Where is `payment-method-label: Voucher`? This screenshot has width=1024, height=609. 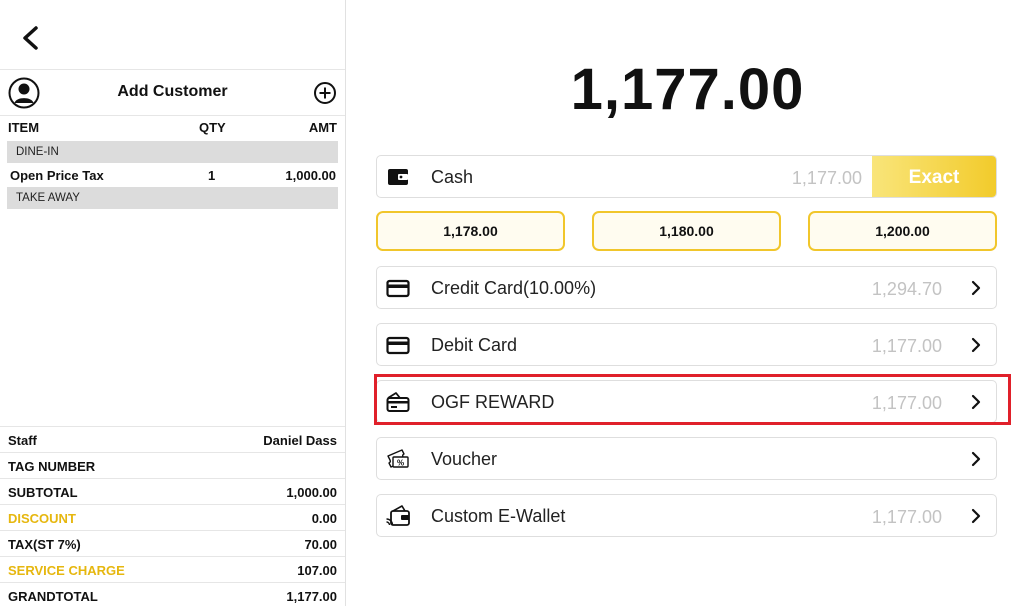 payment-method-label: Voucher is located at coordinates (464, 459).